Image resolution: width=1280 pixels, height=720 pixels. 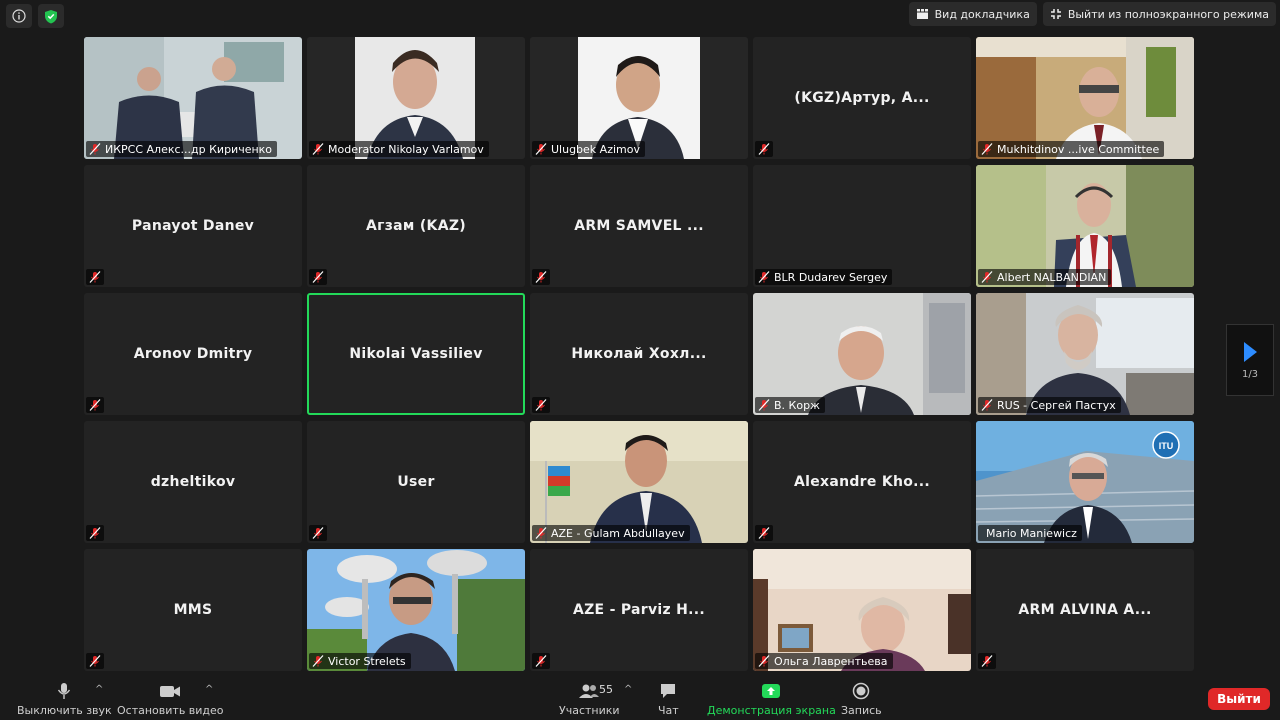 What do you see at coordinates (360, 661) in the screenshot?
I see `participant-label: Victor Strelets` at bounding box center [360, 661].